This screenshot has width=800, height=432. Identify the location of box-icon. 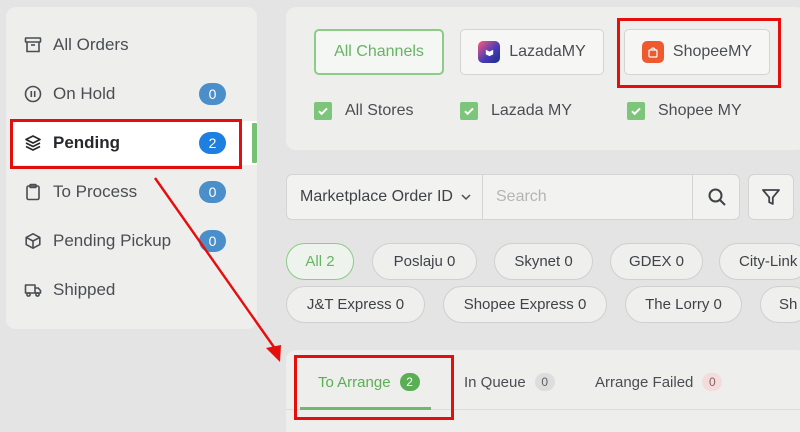
(33, 241).